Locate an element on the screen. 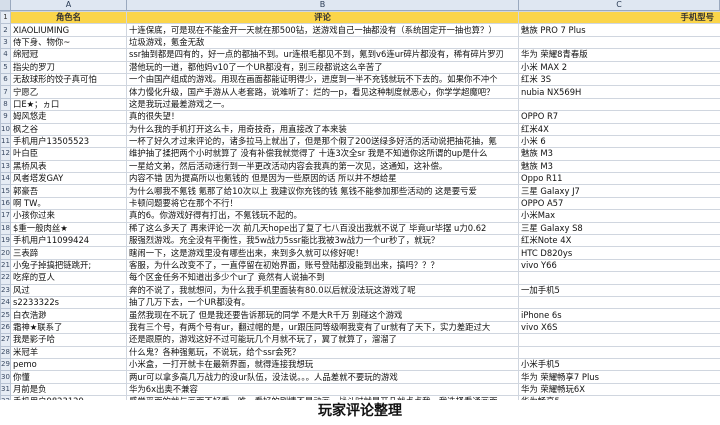 The image size is (720, 425). cell-nickname: 姆风悠走 is located at coordinates (68, 117).